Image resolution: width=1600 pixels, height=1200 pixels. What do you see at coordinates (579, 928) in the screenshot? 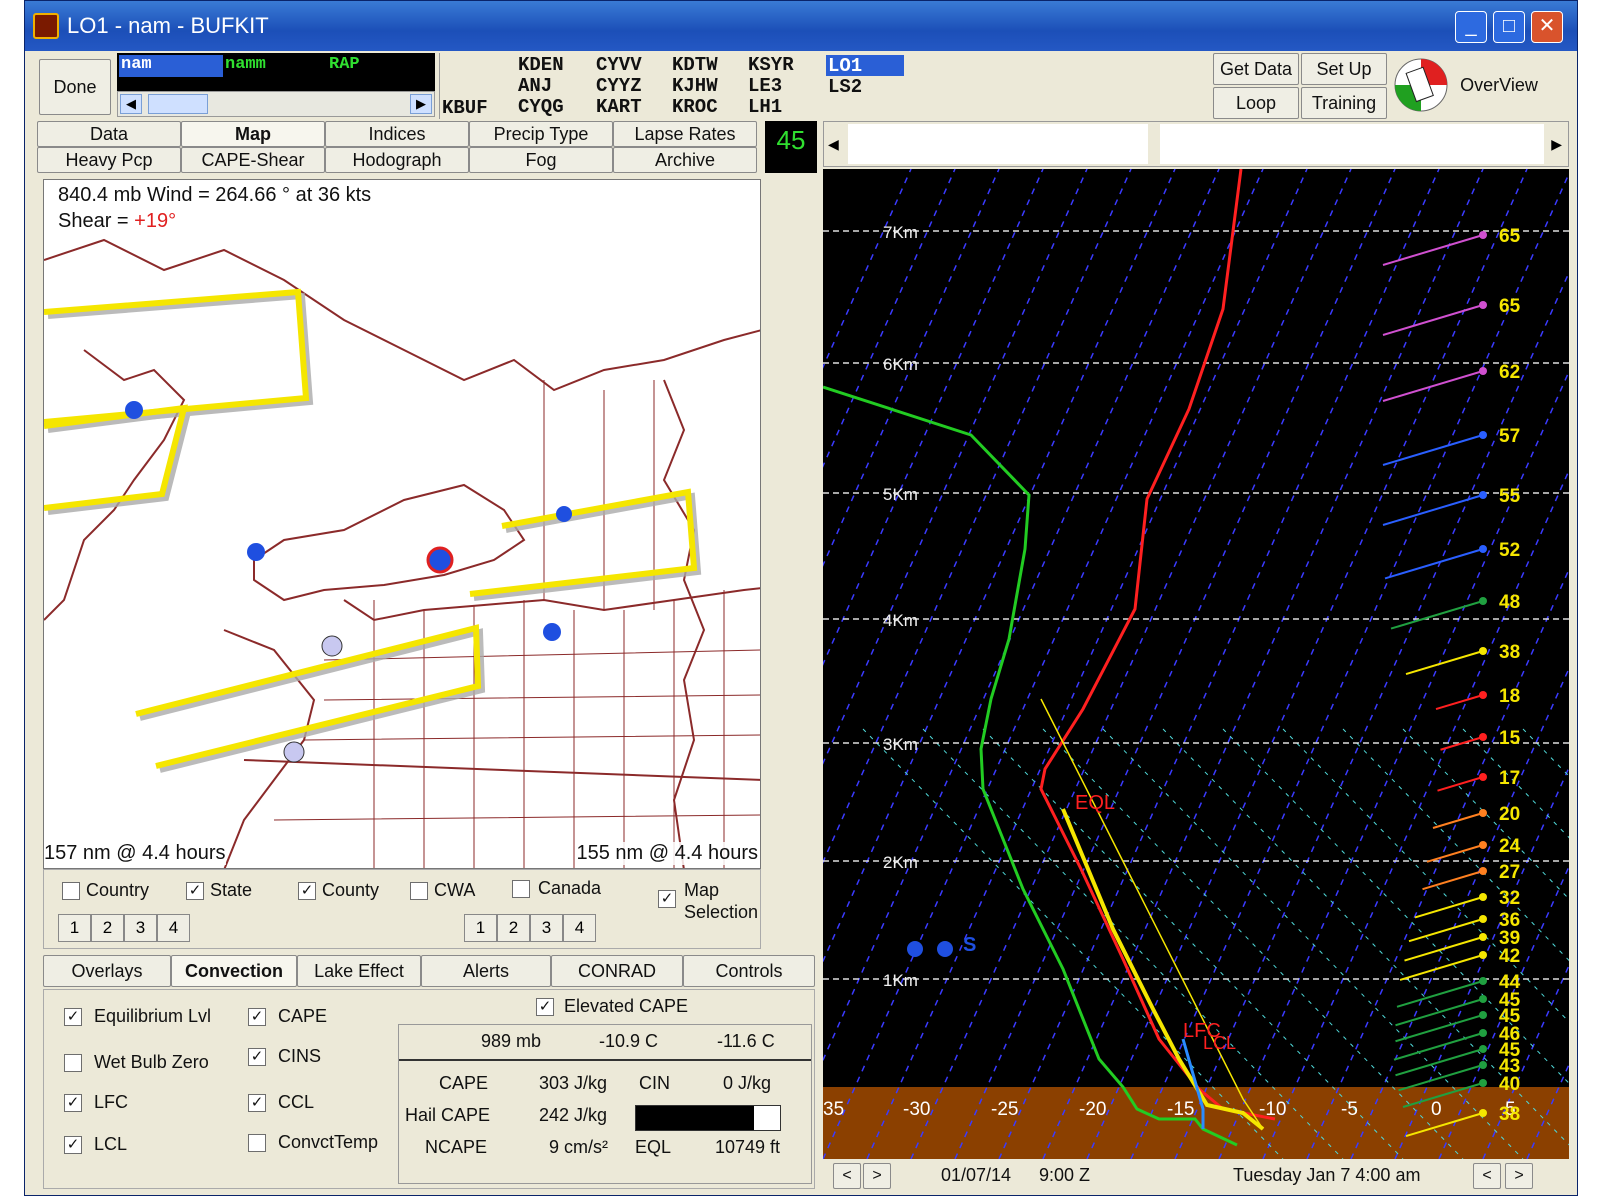
I see `map-set-right-4-button: 4` at bounding box center [579, 928].